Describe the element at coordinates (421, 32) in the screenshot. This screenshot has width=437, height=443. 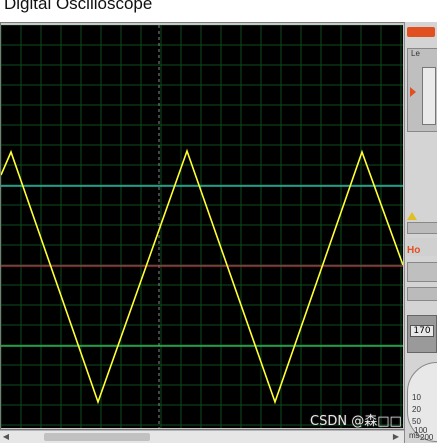
I see `channel-a-header` at that location.